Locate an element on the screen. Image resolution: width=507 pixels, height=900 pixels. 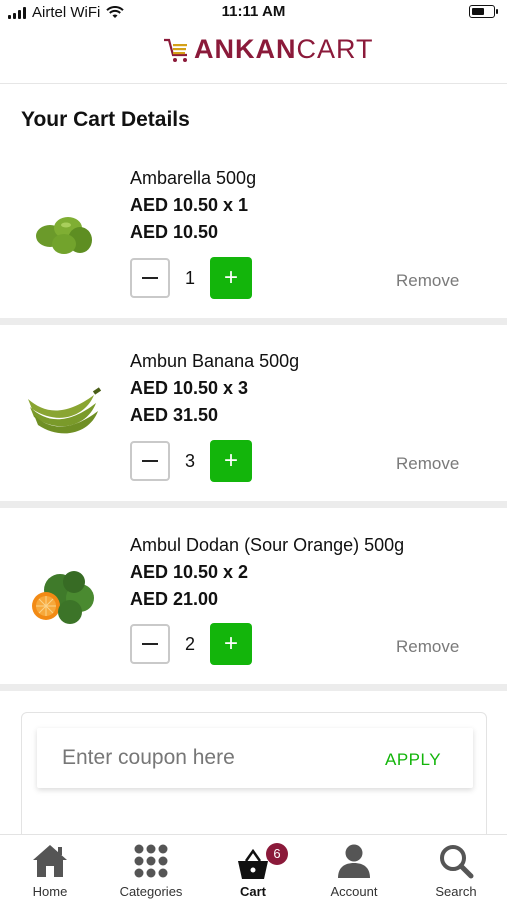
nav-label: Home is located at coordinates (50, 891).